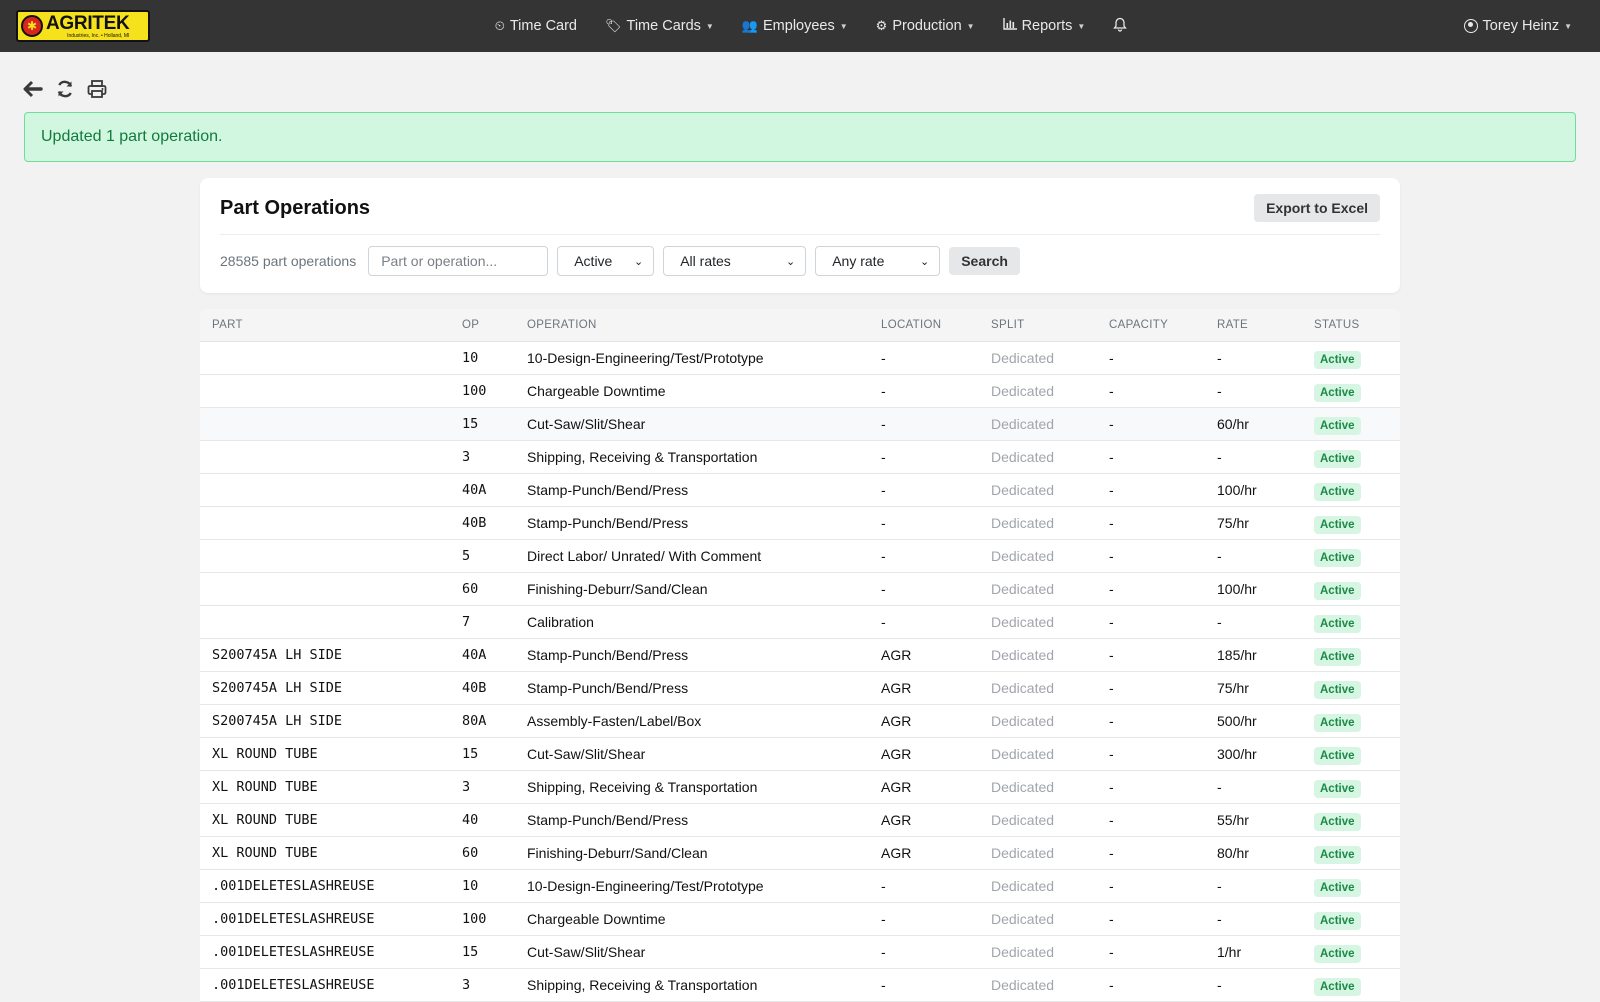 The image size is (1600, 1002). I want to click on nav-time-cards: 🏷 Time Cards ▼, so click(659, 26).